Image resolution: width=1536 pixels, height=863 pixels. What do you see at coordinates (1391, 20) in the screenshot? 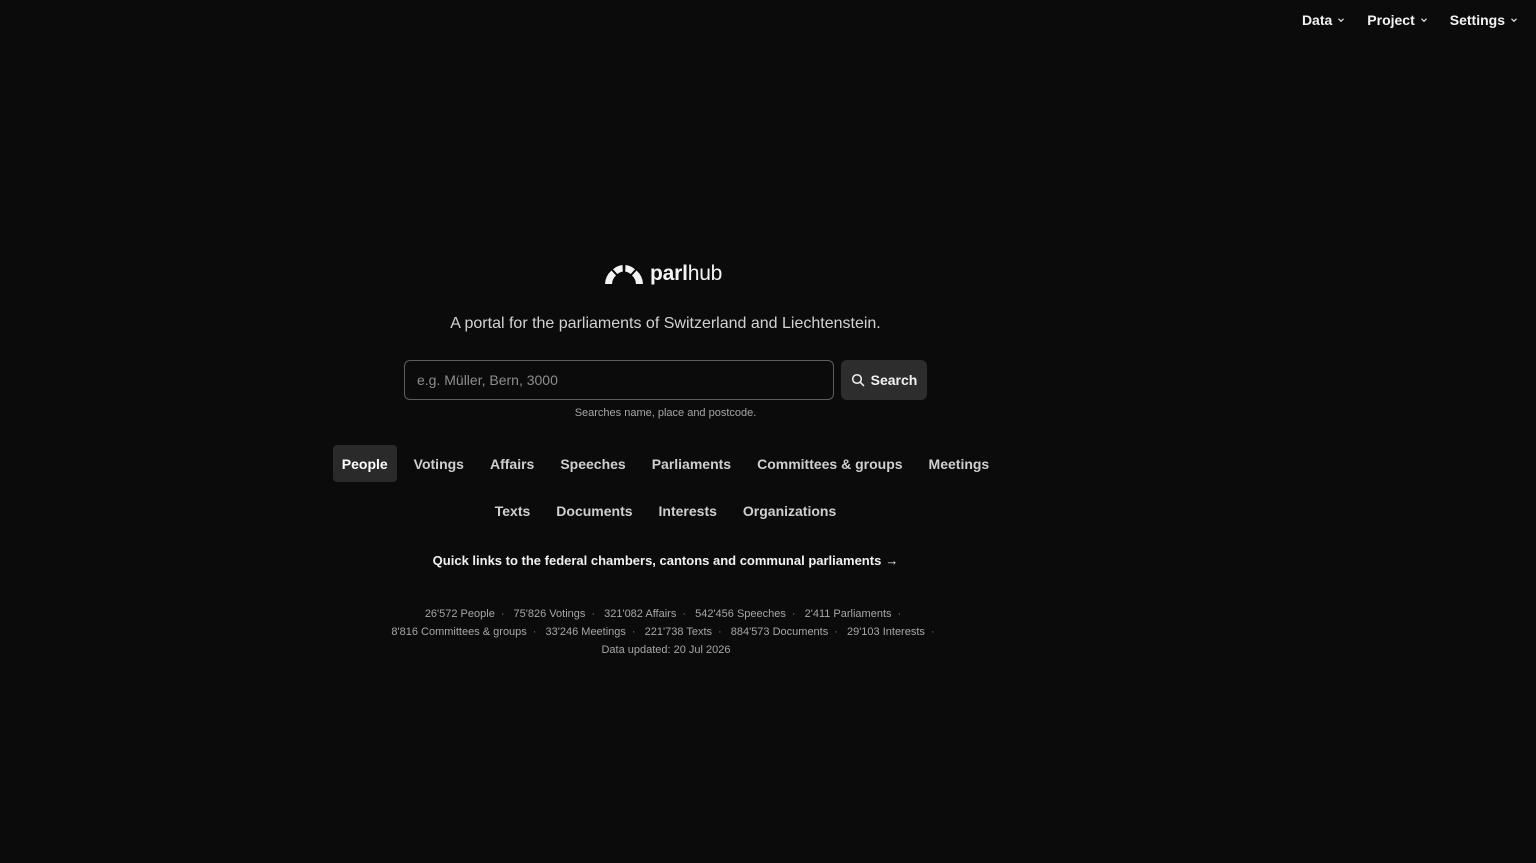
I see `nav-project-label: Project` at bounding box center [1391, 20].